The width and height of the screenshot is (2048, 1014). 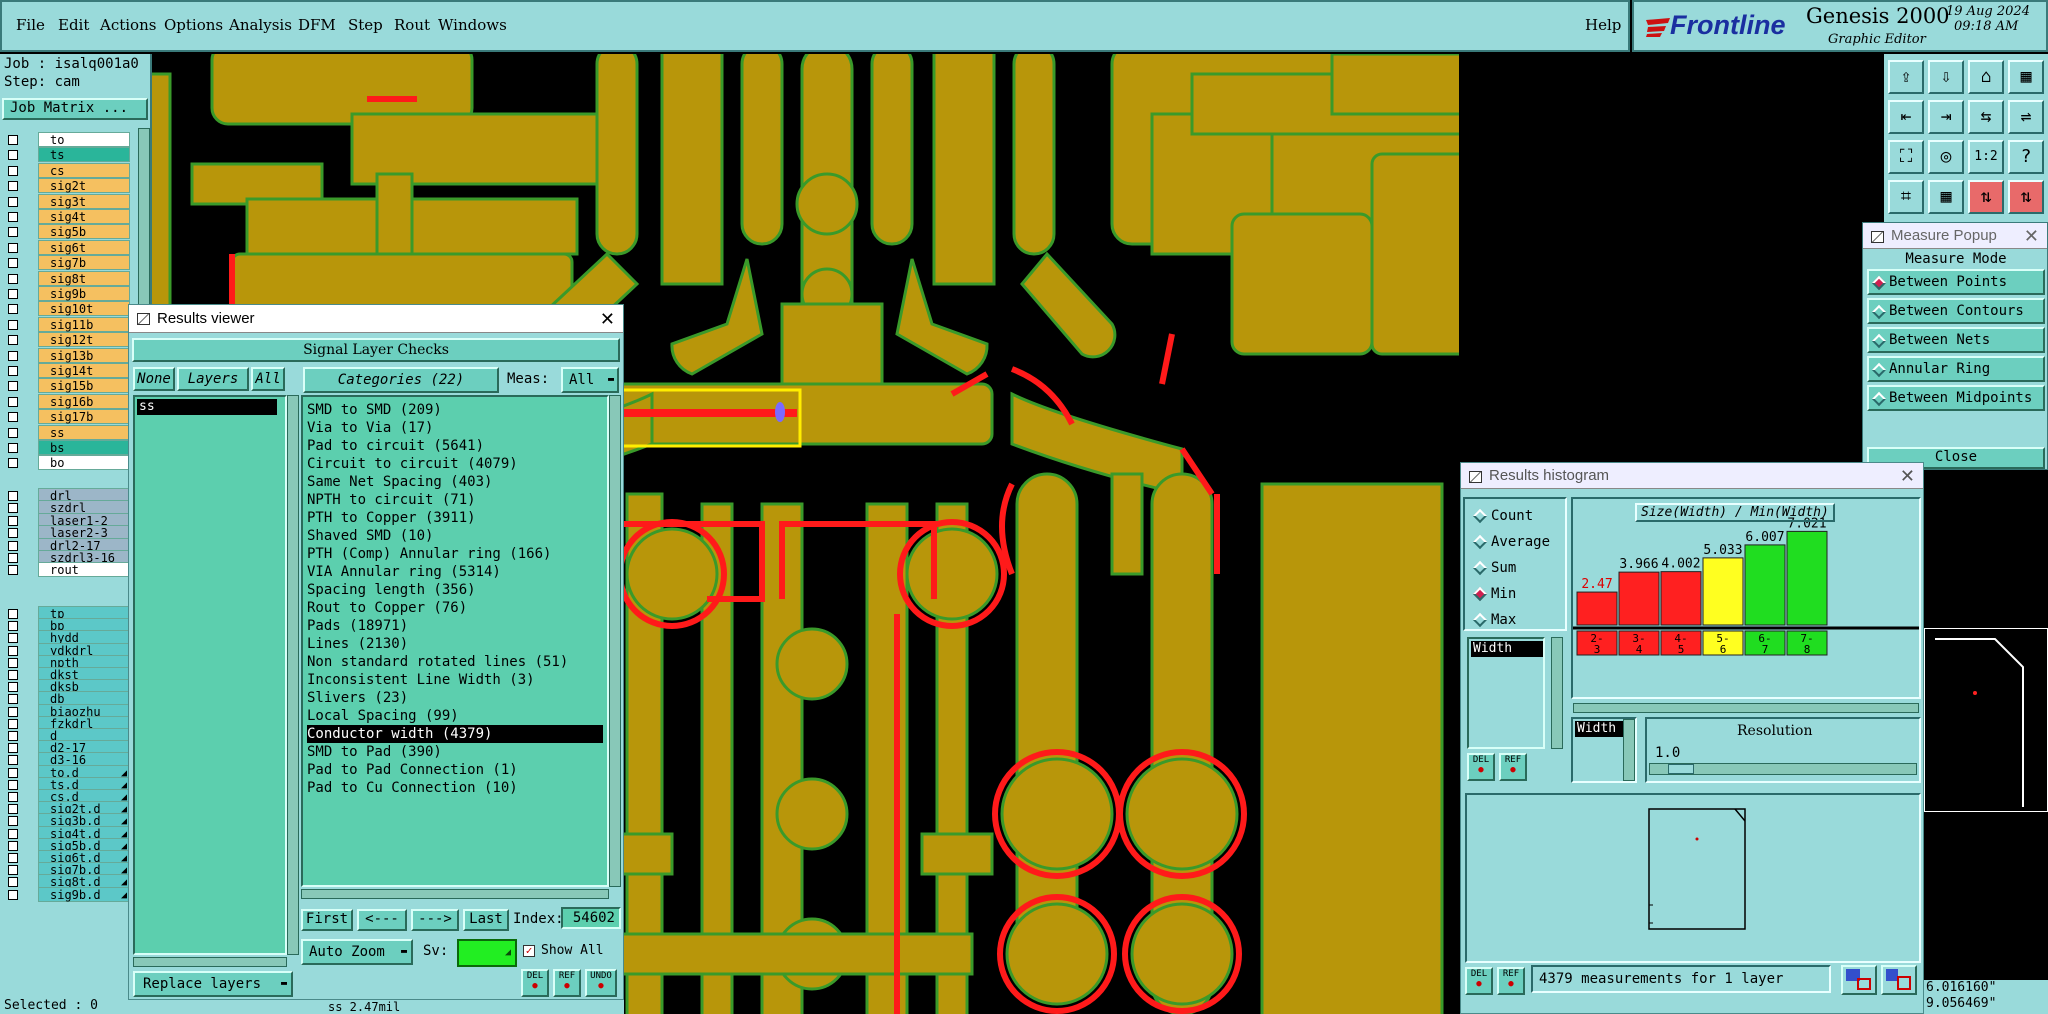 I want to click on category-item: Non standard rotated lines (51), so click(x=437, y=662).